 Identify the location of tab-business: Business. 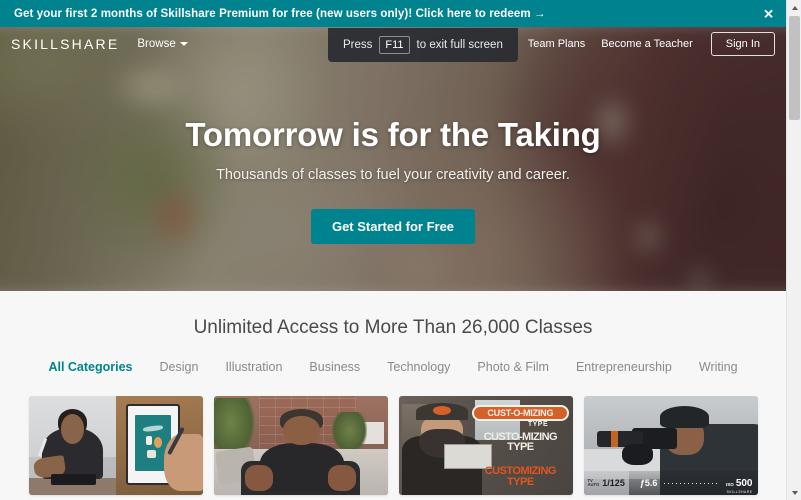
(334, 367).